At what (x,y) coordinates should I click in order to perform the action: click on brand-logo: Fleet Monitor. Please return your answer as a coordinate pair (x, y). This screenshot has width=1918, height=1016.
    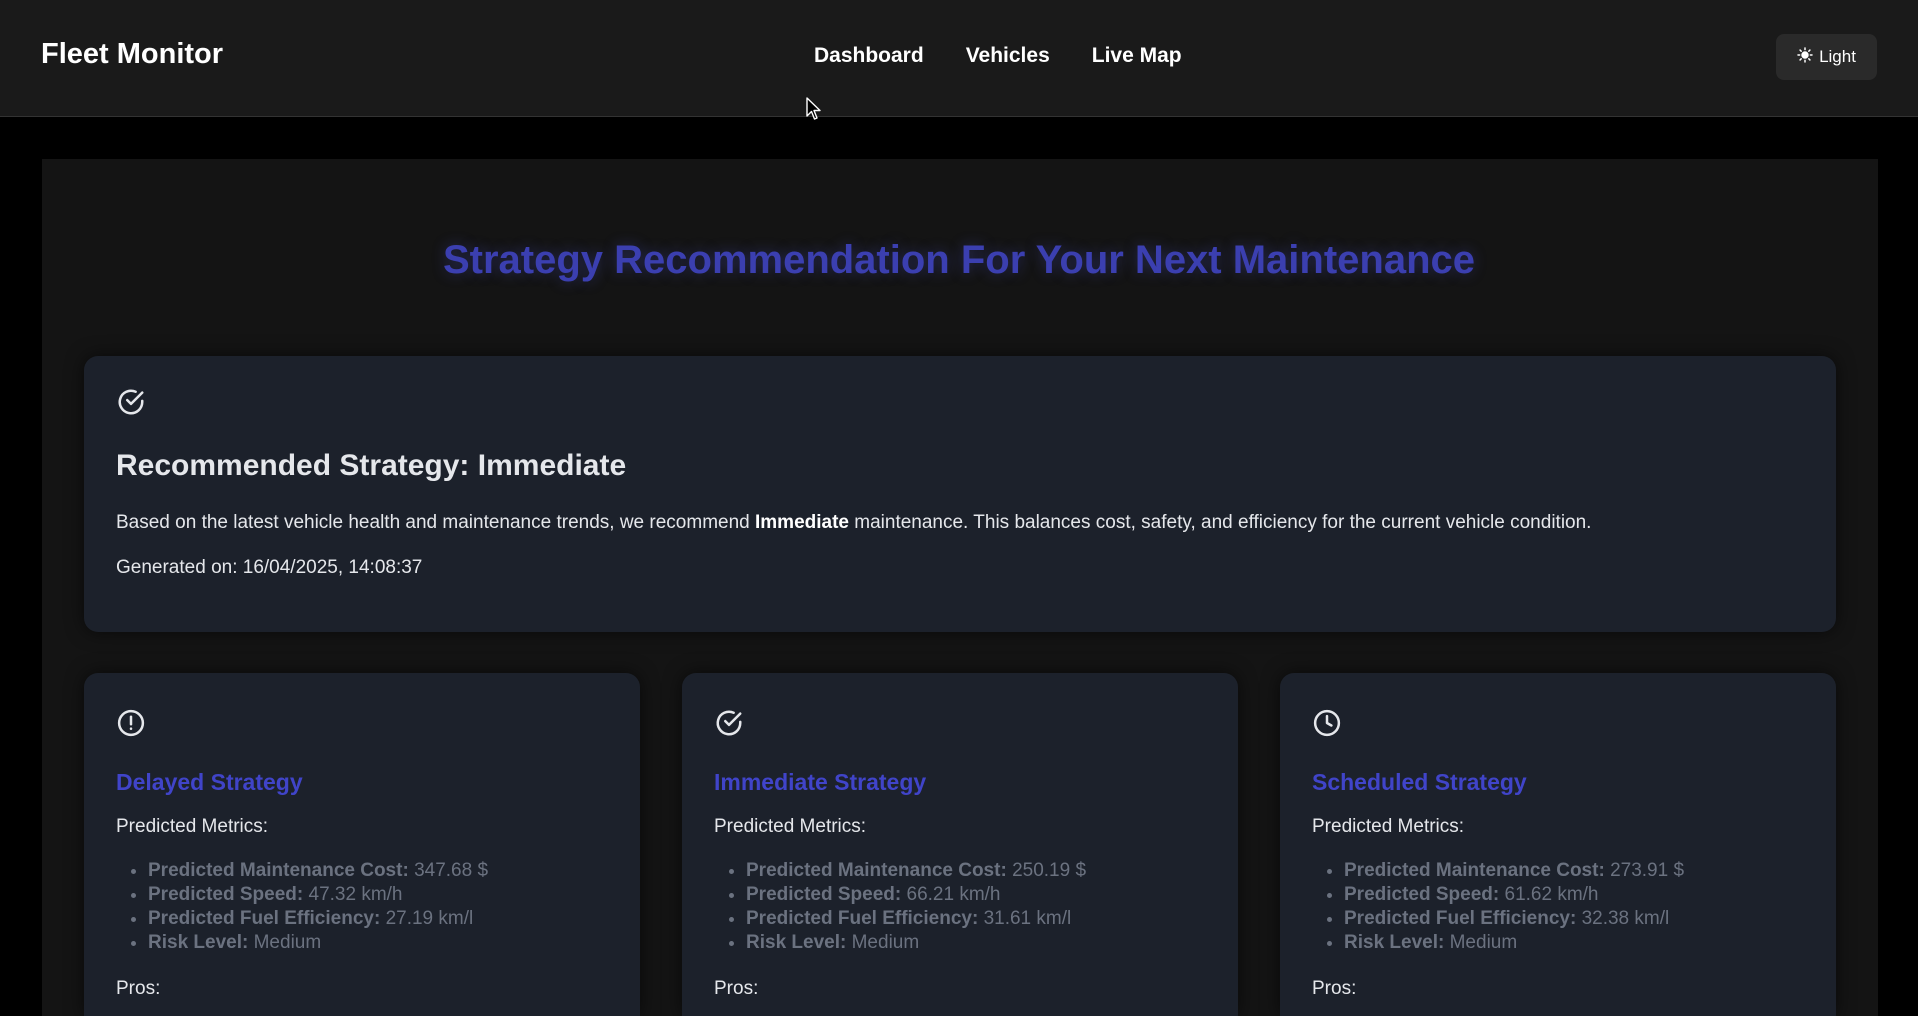
    Looking at the image, I should click on (132, 54).